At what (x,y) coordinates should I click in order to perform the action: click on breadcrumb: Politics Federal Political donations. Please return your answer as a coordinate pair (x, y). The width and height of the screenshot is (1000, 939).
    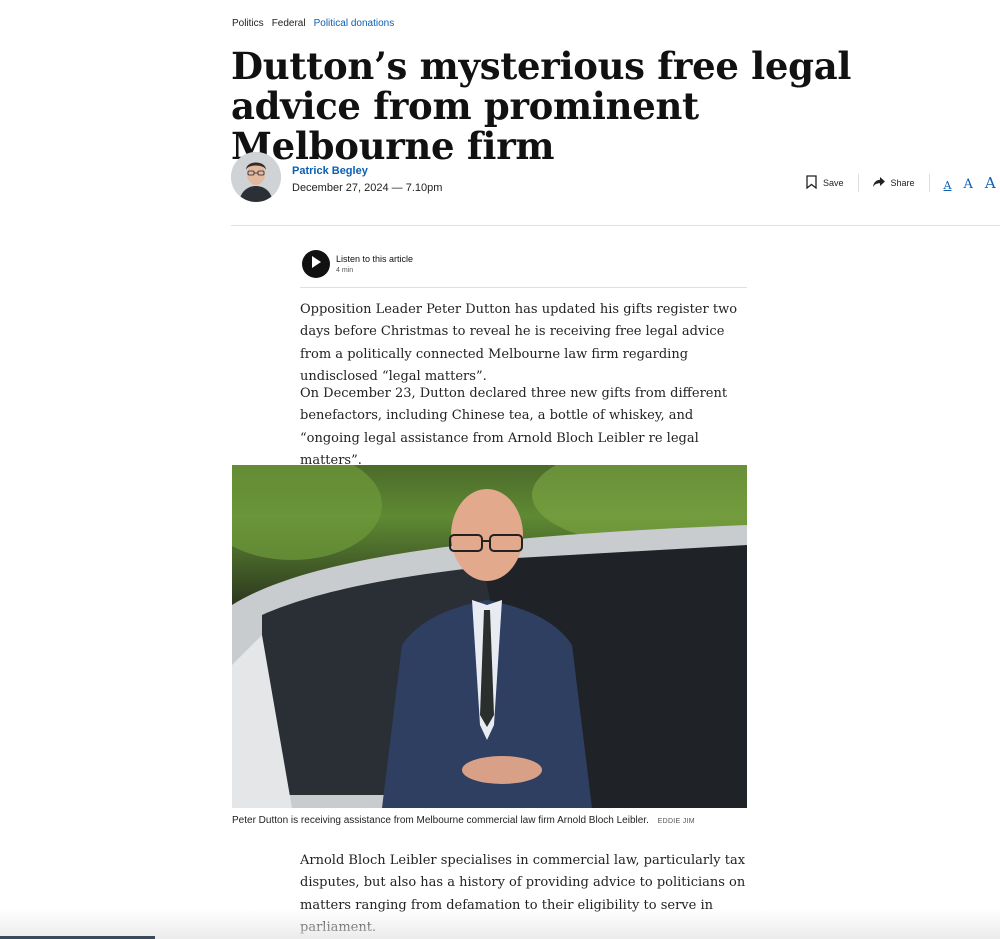
    Looking at the image, I should click on (313, 23).